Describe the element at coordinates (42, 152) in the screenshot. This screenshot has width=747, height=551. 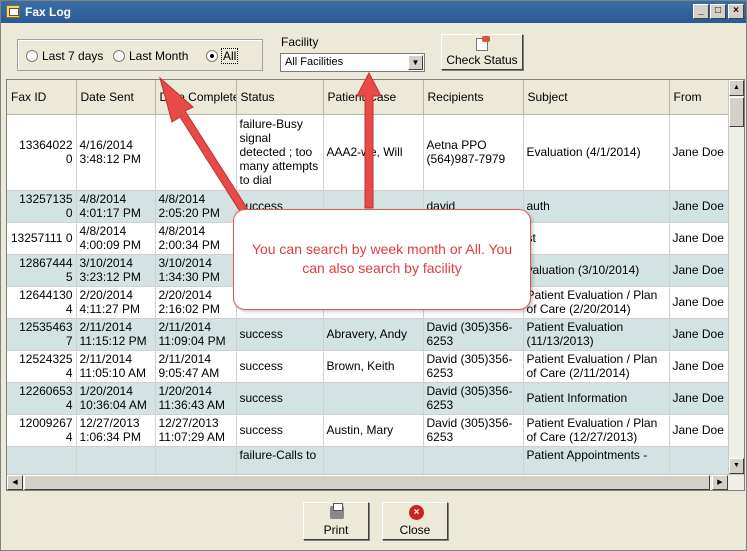
I see `table-cell-fax-id: 13364022 0` at that location.